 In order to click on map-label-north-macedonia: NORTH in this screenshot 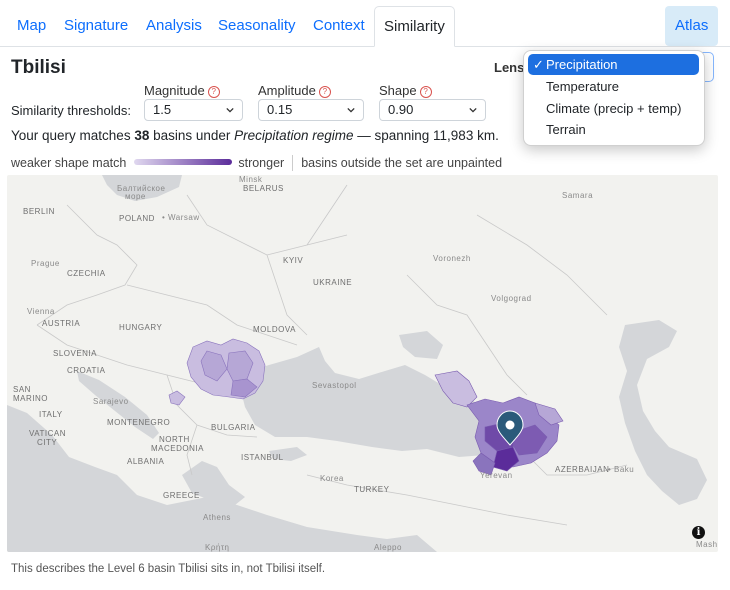, I will do `click(174, 439)`.